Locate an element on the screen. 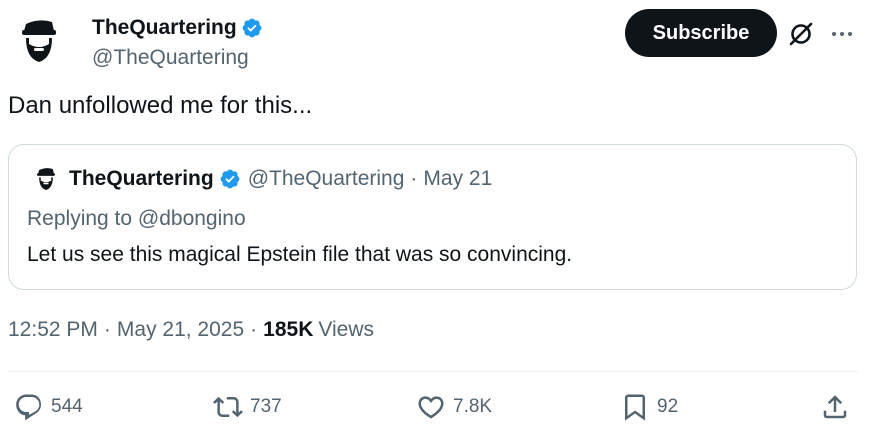  quote-verified-badge-icon is located at coordinates (230, 179).